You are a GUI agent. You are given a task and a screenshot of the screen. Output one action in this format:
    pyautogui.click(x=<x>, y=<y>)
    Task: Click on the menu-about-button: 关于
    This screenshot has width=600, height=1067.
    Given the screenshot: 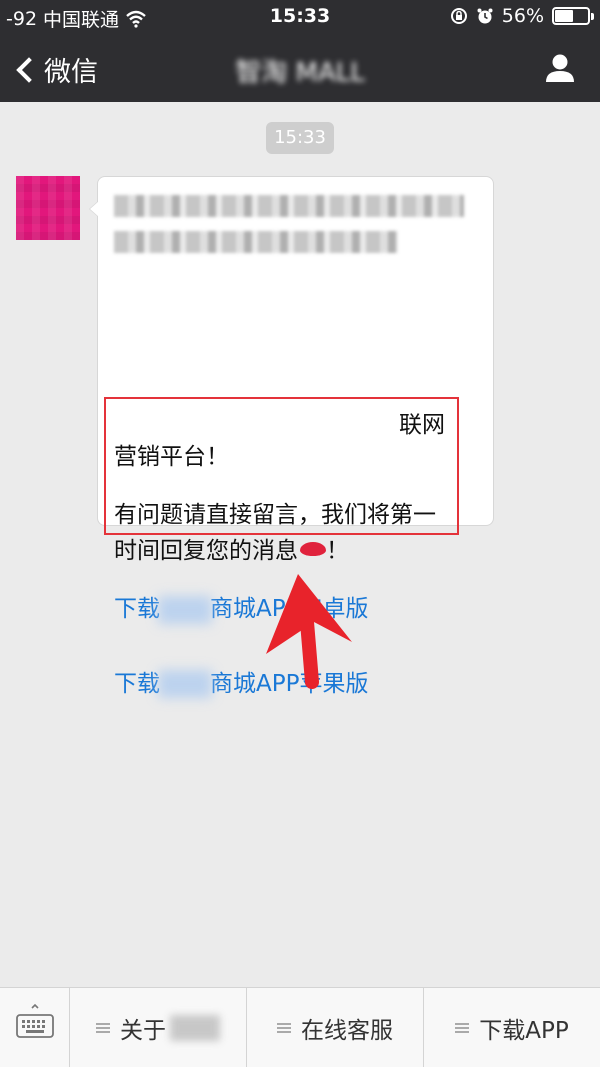 What is the action you would take?
    pyautogui.click(x=158, y=1027)
    